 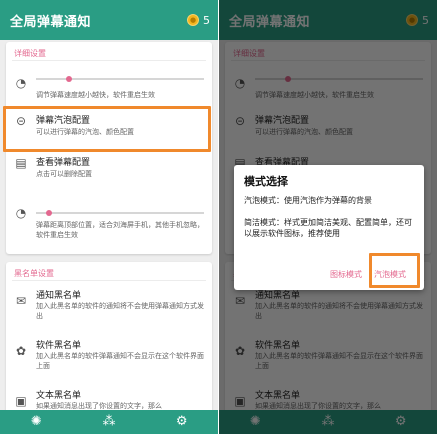 I want to click on coin-count: 5, so click(x=206, y=20).